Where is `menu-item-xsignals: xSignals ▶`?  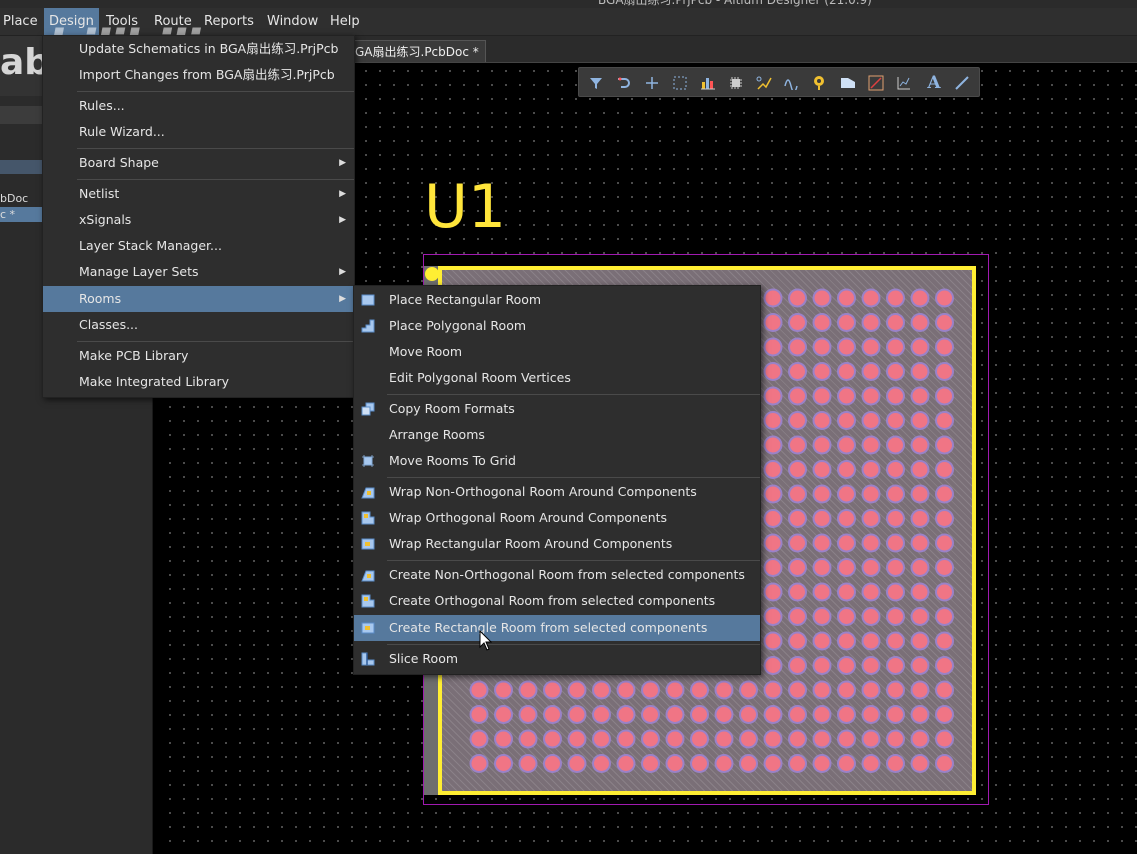
menu-item-xsignals: xSignals ▶ is located at coordinates (198, 220).